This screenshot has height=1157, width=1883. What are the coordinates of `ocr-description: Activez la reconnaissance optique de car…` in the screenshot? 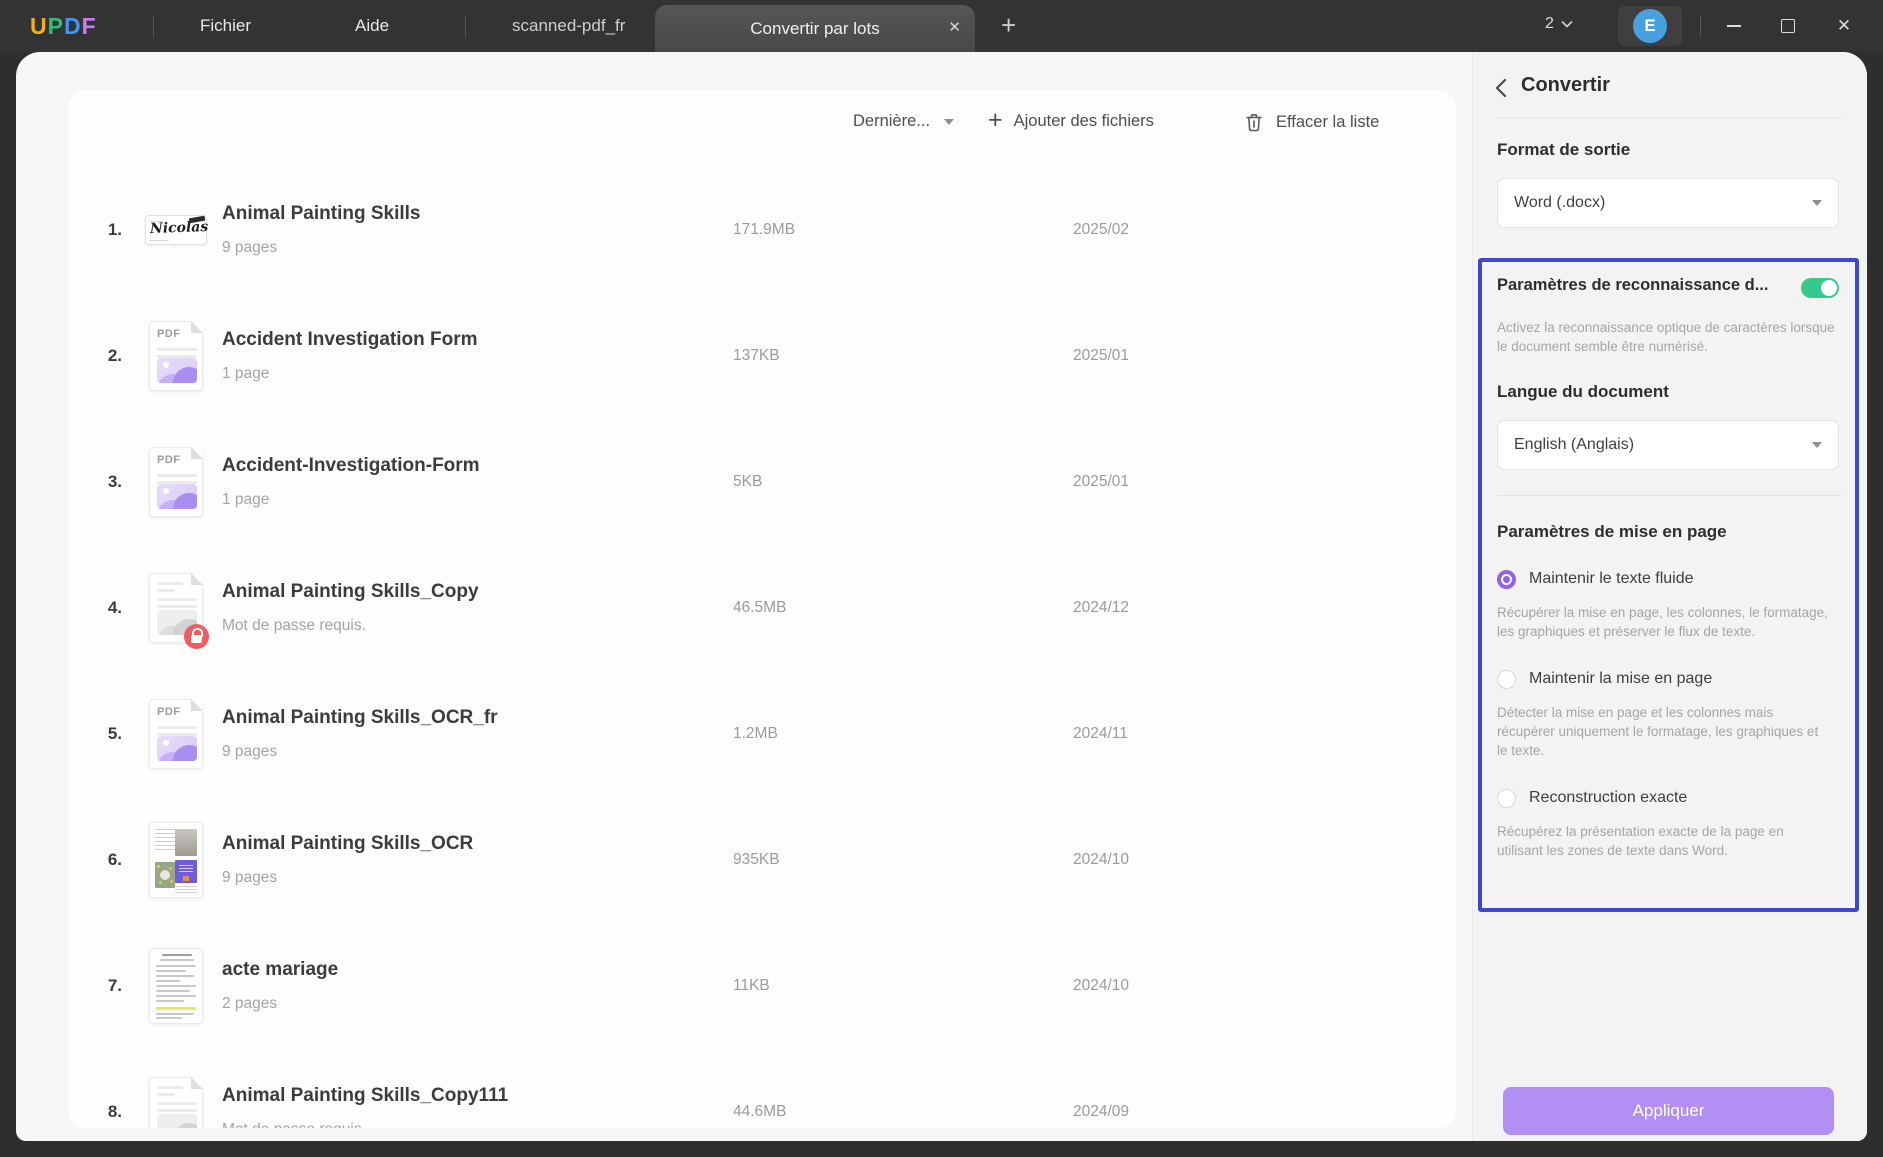 It's located at (1666, 337).